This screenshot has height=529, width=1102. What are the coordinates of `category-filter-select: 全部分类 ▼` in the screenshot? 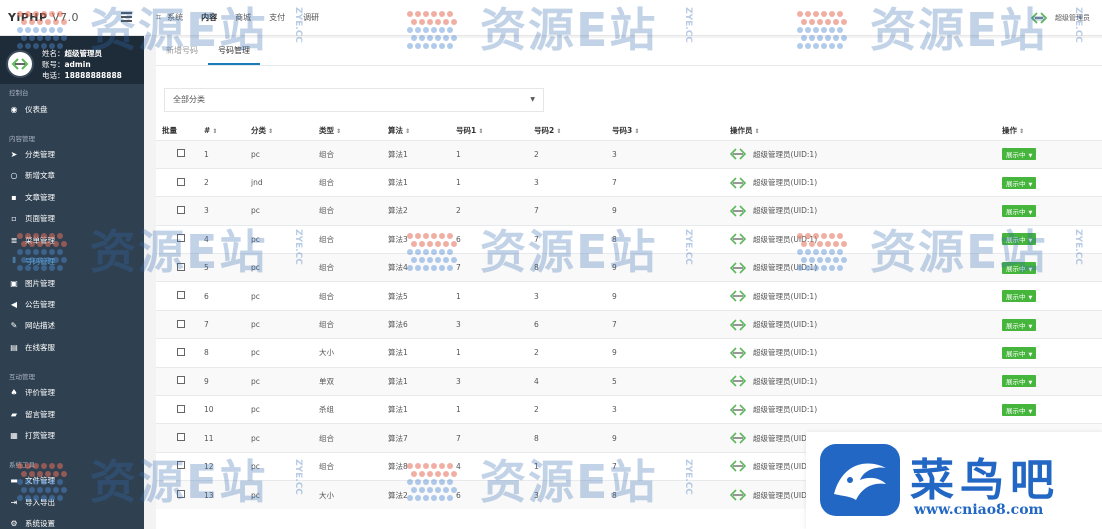 It's located at (354, 100).